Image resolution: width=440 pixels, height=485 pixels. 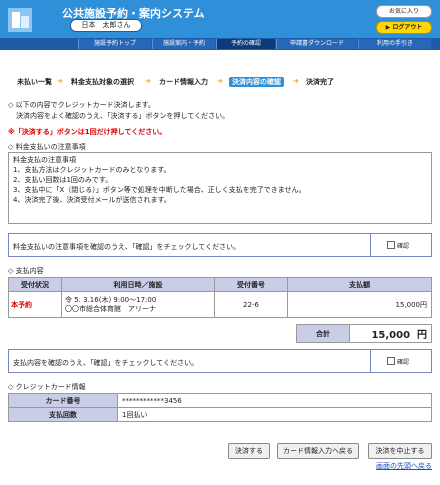 What do you see at coordinates (249, 451) in the screenshot?
I see `pay-button: 決済する` at bounding box center [249, 451].